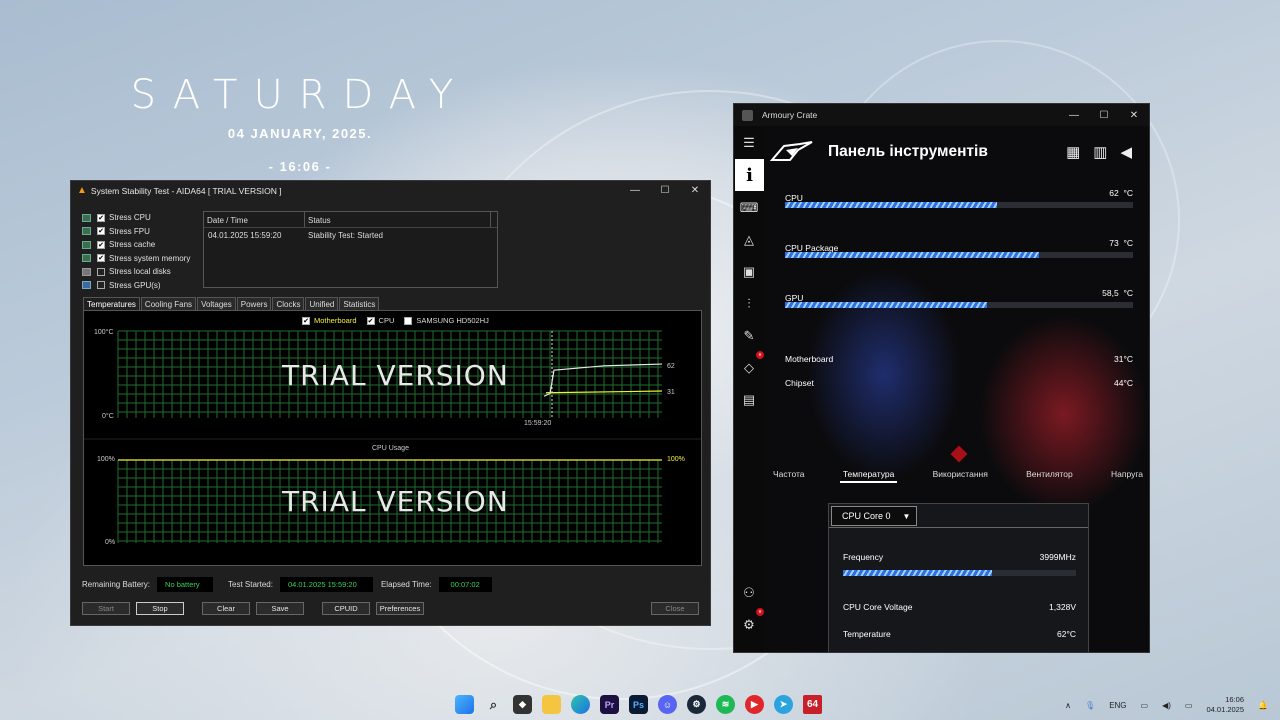 The height and width of the screenshot is (720, 1280). Describe the element at coordinates (322, 304) in the screenshot. I see `tab-unified: Unified` at that location.